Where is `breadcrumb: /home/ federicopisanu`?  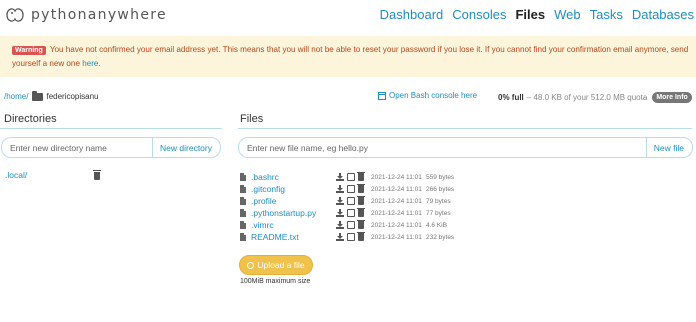
breadcrumb: /home/ federicopisanu is located at coordinates (51, 95).